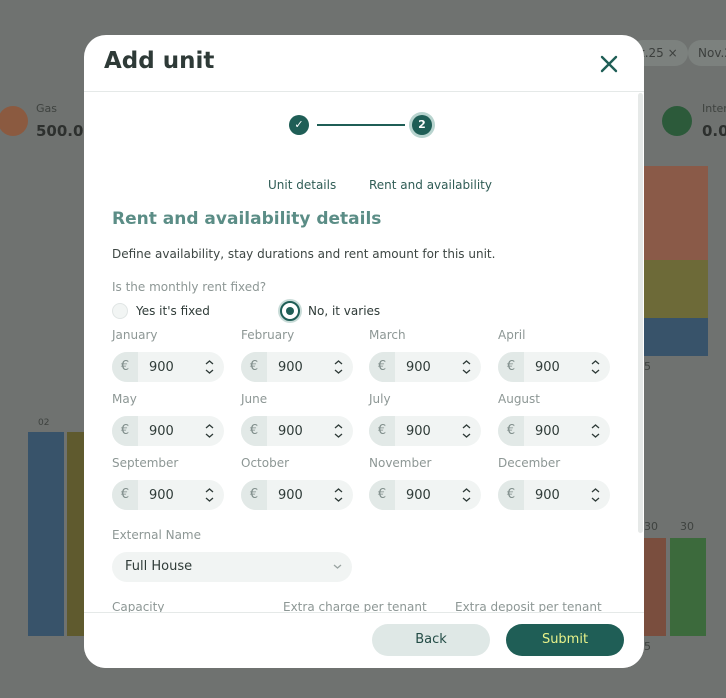  Describe the element at coordinates (640, 313) in the screenshot. I see `modal-scrollbar` at that location.